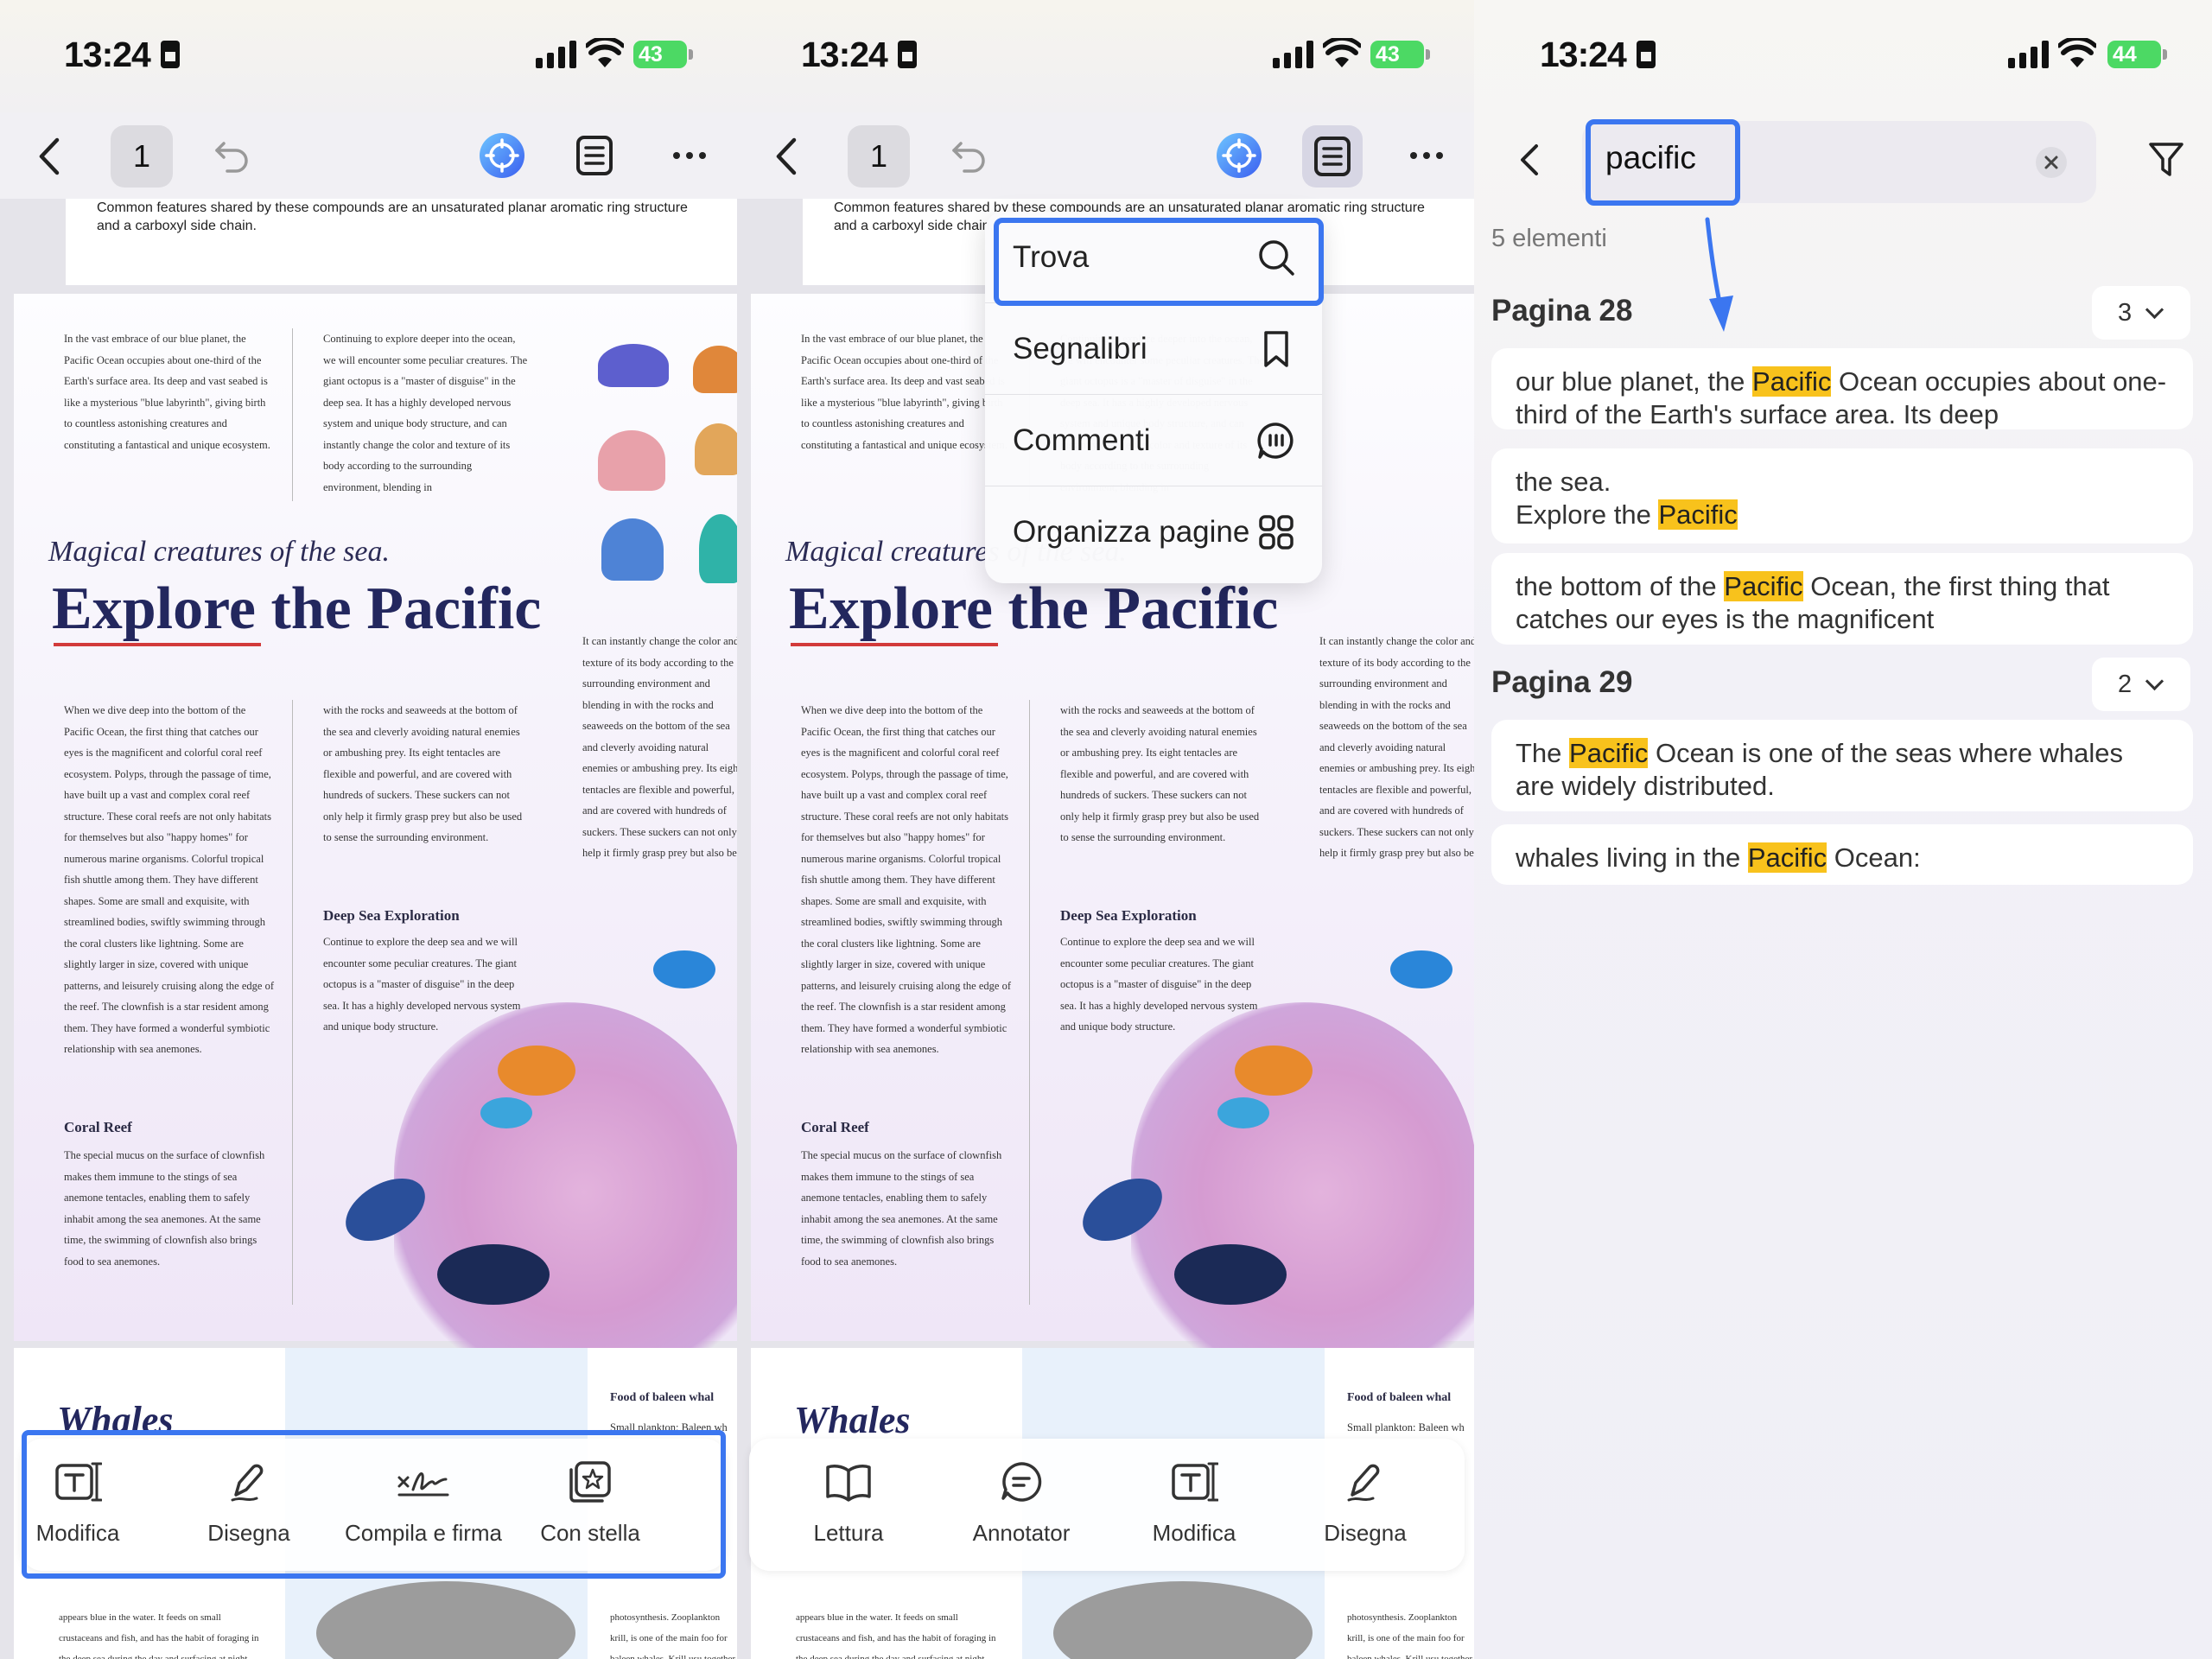  What do you see at coordinates (1034, 608) in the screenshot?
I see `document-title: Explore the Pacific` at bounding box center [1034, 608].